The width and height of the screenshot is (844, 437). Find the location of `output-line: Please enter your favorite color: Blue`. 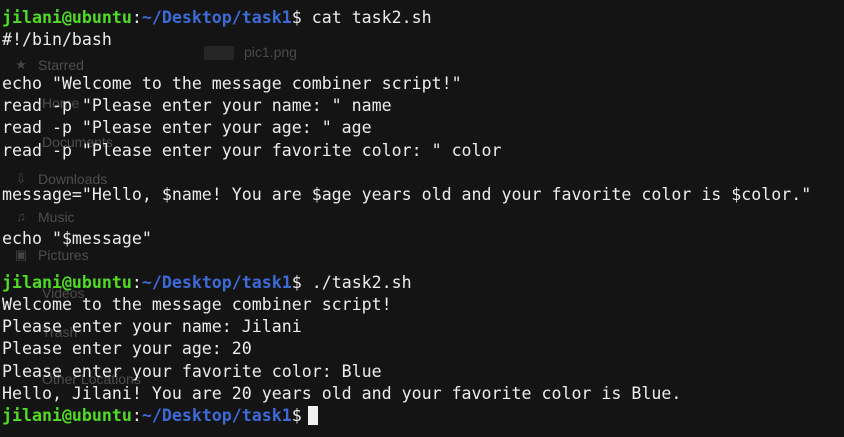

output-line: Please enter your favorite color: Blue is located at coordinates (192, 371).